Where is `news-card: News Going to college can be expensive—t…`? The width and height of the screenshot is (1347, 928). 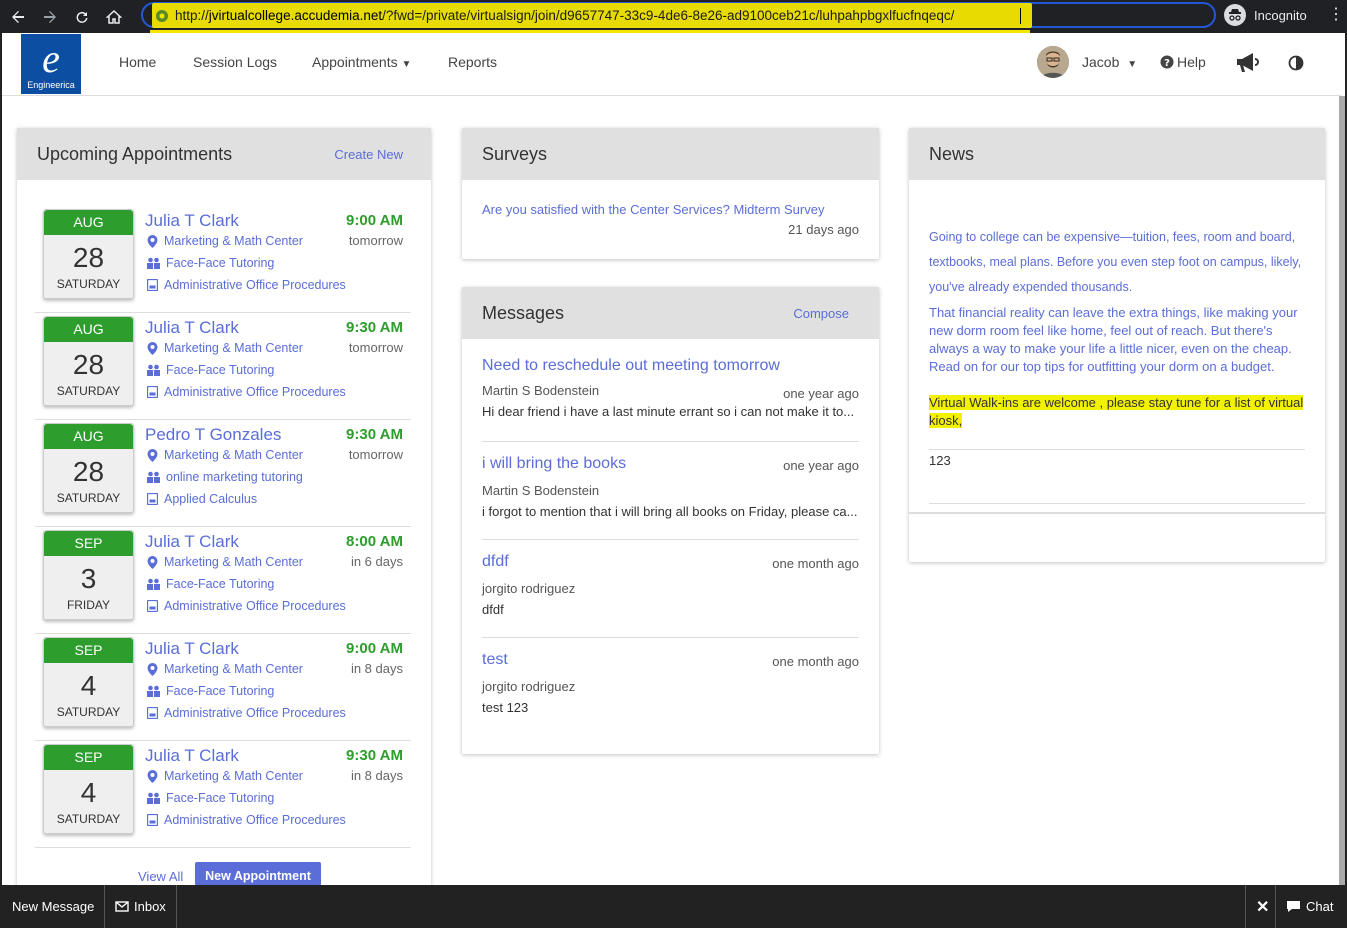 news-card: News Going to college can be expensive—t… is located at coordinates (1117, 345).